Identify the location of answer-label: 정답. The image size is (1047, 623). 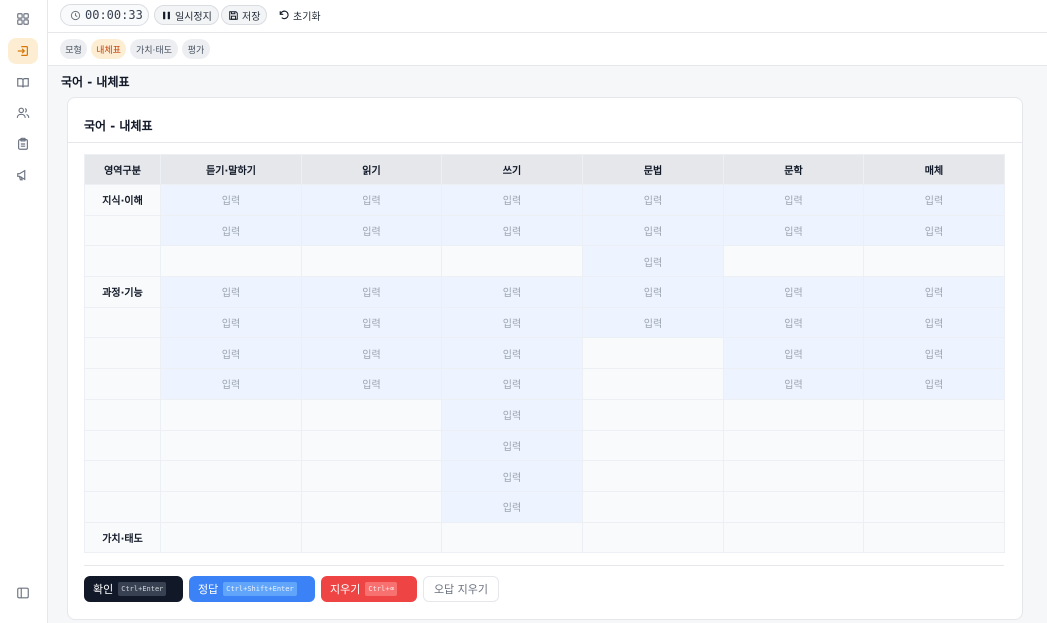
(208, 589).